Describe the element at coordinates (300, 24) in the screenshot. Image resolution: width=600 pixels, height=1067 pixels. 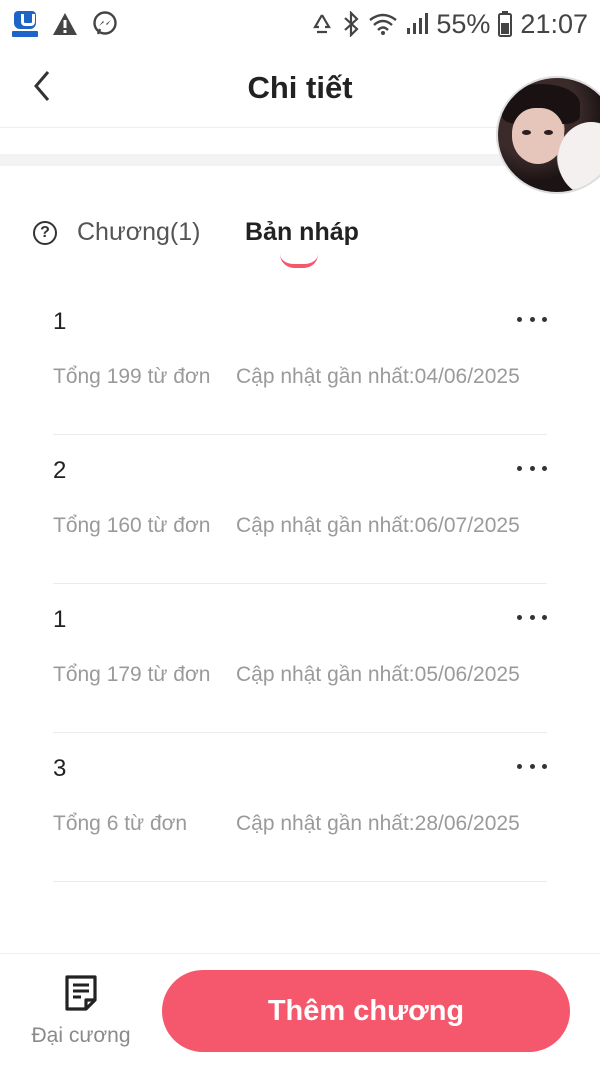
I see `status-bar: 55% 21:07` at that location.